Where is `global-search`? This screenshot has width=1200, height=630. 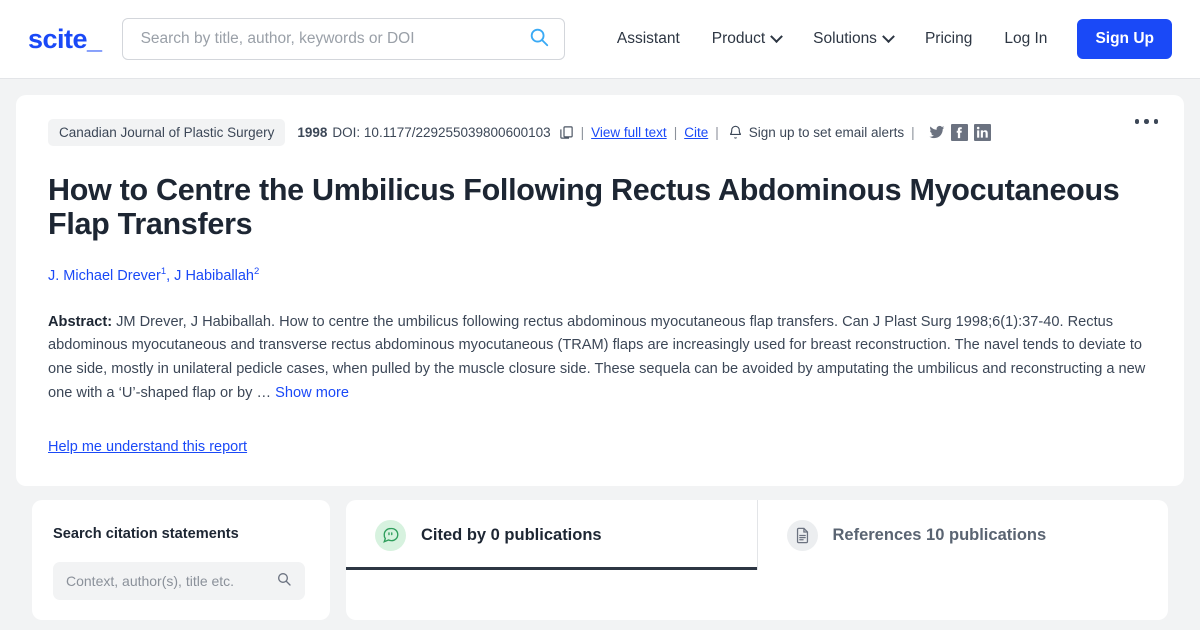 global-search is located at coordinates (343, 39).